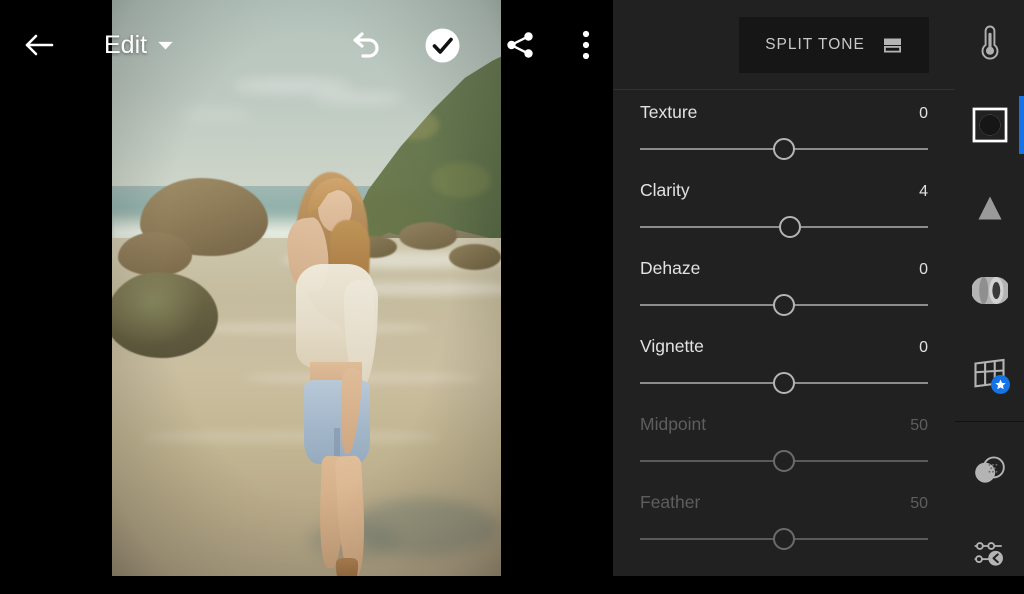 The image size is (1024, 594). I want to click on effects-icon, so click(989, 124).